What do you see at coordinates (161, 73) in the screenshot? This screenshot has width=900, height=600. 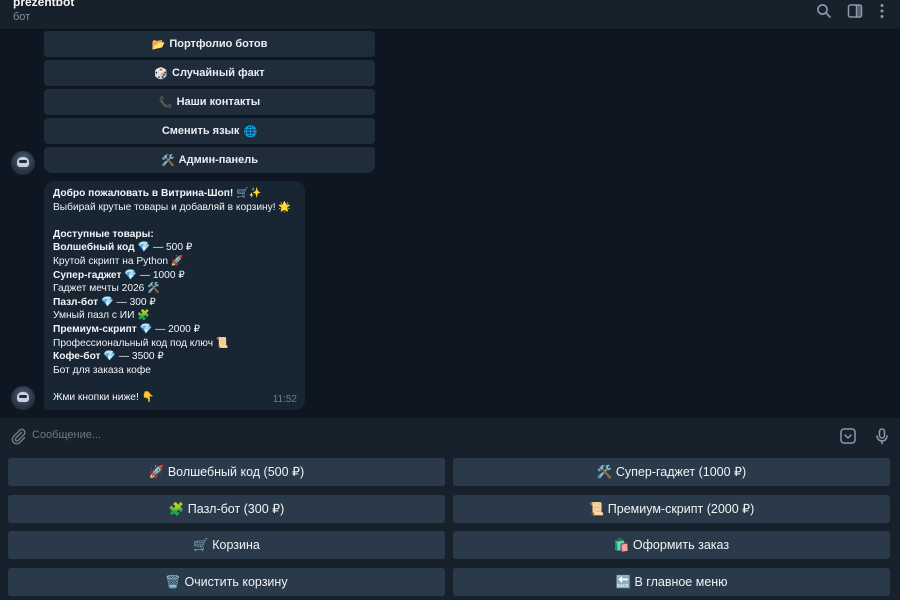 I see `dice-icon: 🎲` at bounding box center [161, 73].